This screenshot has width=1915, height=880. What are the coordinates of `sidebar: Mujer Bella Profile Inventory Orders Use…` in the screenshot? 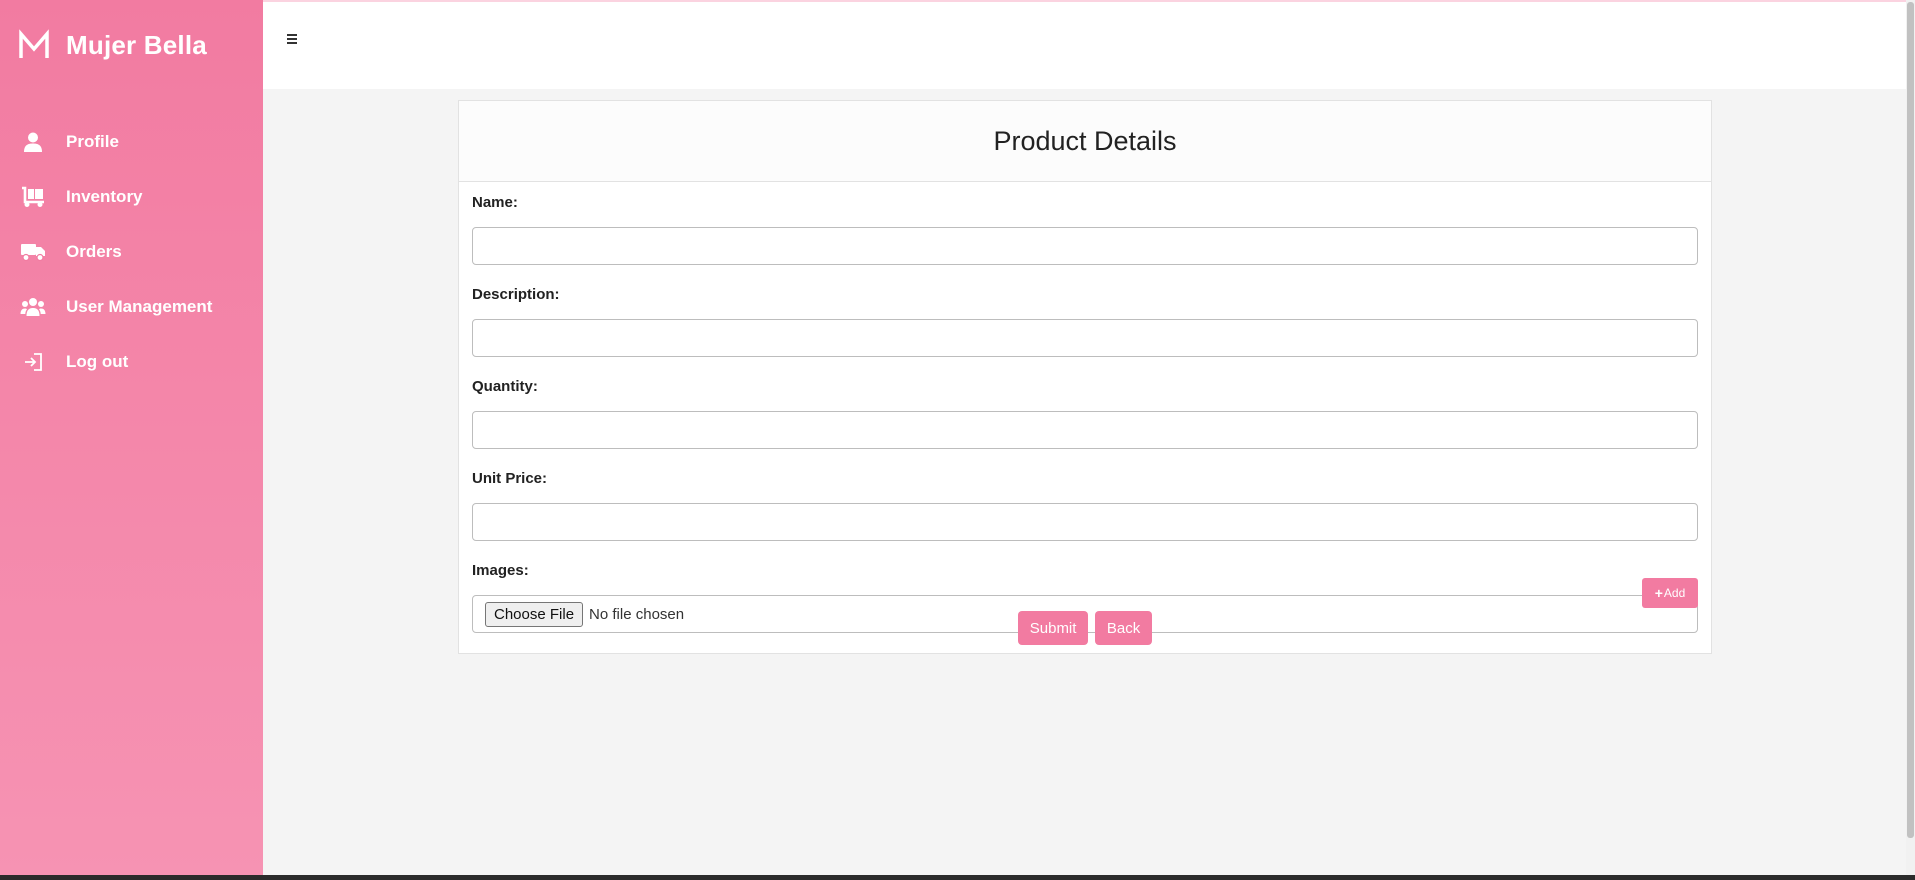 It's located at (131, 437).